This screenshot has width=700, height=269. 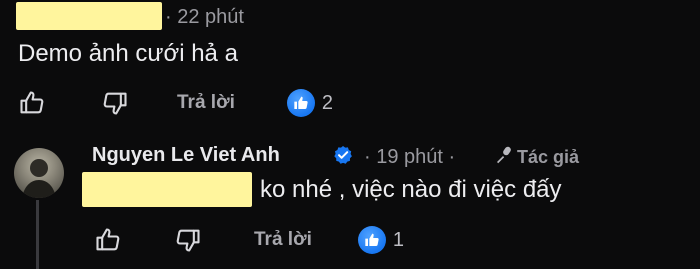 I want to click on reaction-count: 2, so click(x=327, y=102).